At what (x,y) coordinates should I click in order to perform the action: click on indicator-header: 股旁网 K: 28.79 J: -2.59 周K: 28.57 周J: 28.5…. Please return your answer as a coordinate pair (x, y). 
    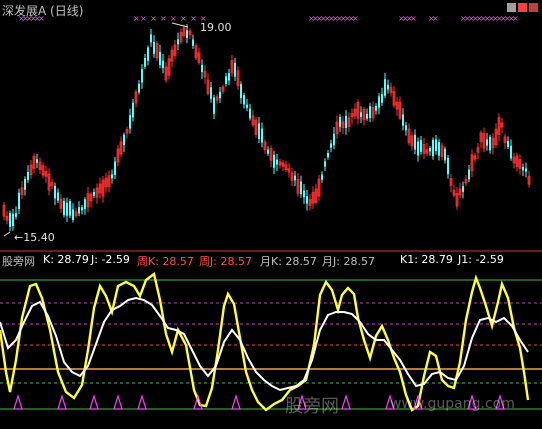
    Looking at the image, I should click on (271, 261).